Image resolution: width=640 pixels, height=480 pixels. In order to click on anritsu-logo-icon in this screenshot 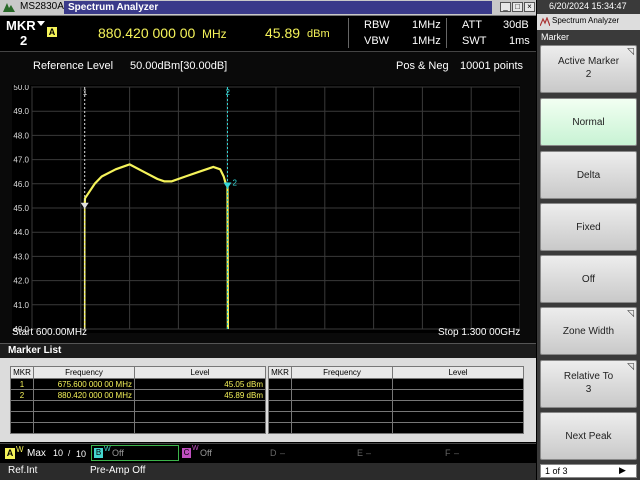, I will do `click(9, 7)`.